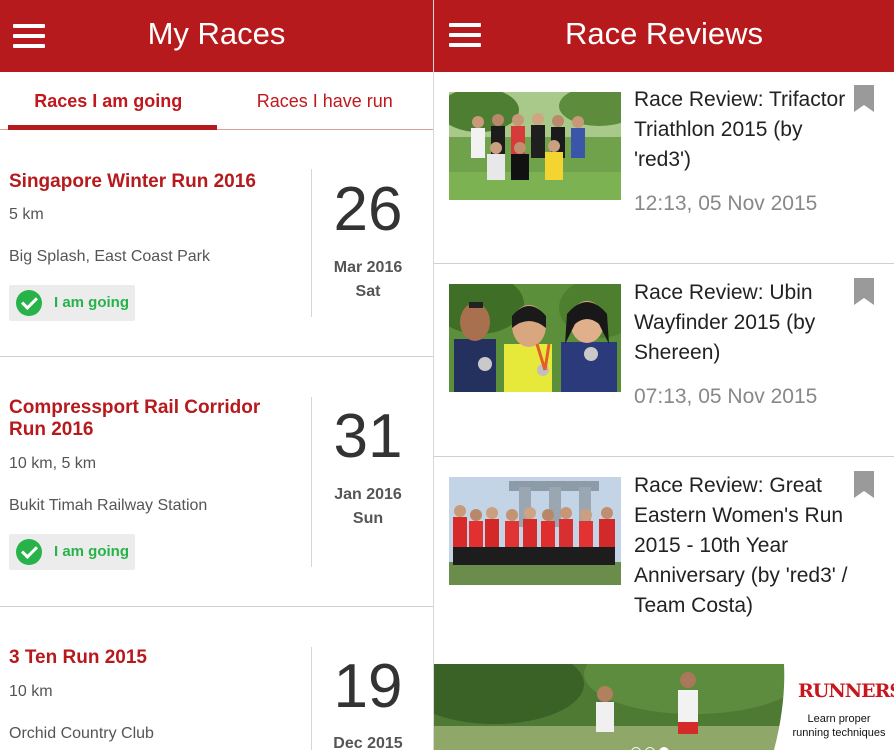  I want to click on carousel-dots, so click(652, 747).